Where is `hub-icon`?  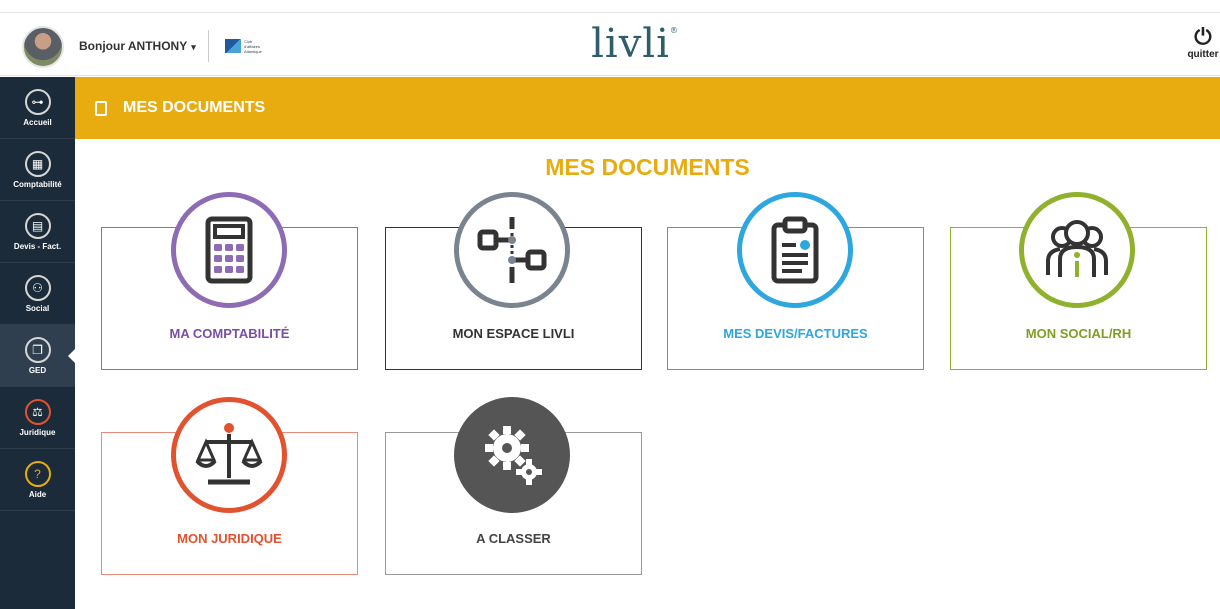 hub-icon is located at coordinates (512, 250).